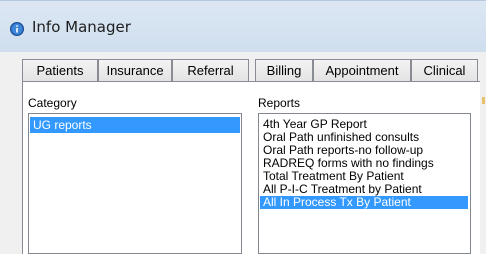 The image size is (486, 254). Describe the element at coordinates (17, 29) in the screenshot. I see `info-circle-icon` at that location.